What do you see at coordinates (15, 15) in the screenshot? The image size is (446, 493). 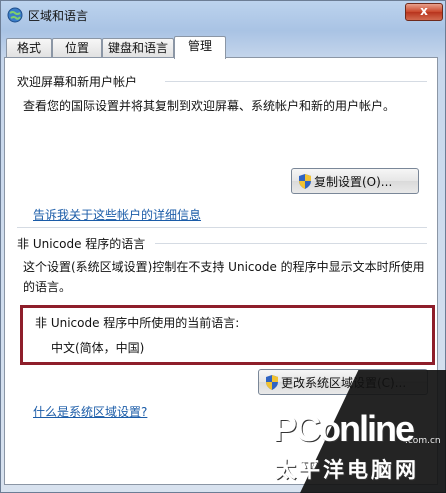 I see `globe-icon` at bounding box center [15, 15].